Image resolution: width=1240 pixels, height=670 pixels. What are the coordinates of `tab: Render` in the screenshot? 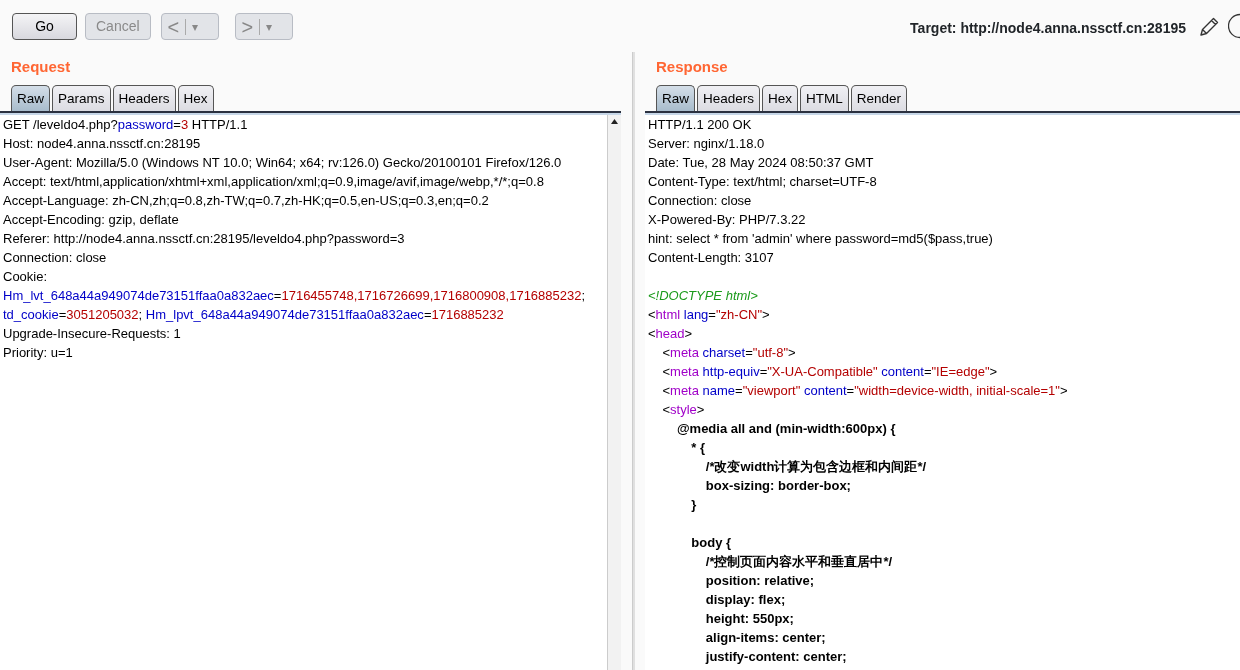 It's located at (879, 97).